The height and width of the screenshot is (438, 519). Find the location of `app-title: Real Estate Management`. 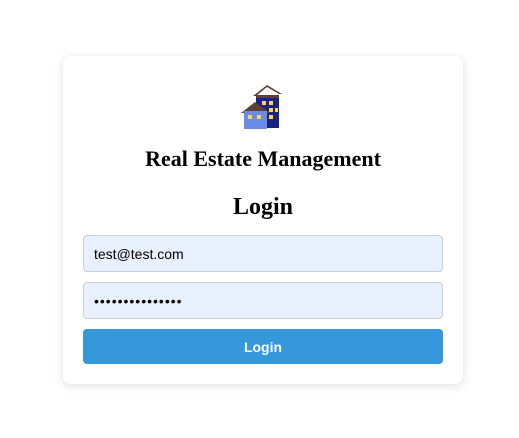

app-title: Real Estate Management is located at coordinates (263, 158).